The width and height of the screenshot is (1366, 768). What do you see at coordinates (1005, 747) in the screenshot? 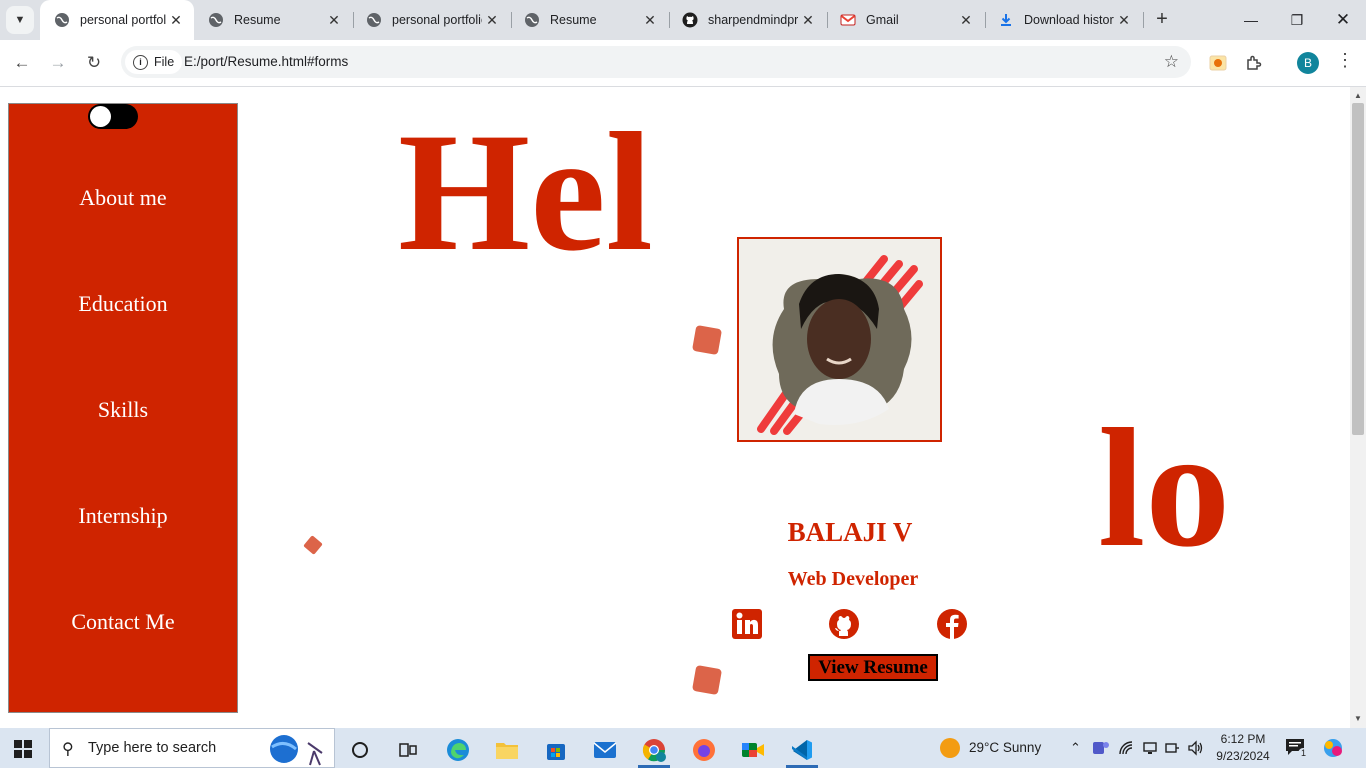
I see `weather-text: 29°C Sunny` at bounding box center [1005, 747].